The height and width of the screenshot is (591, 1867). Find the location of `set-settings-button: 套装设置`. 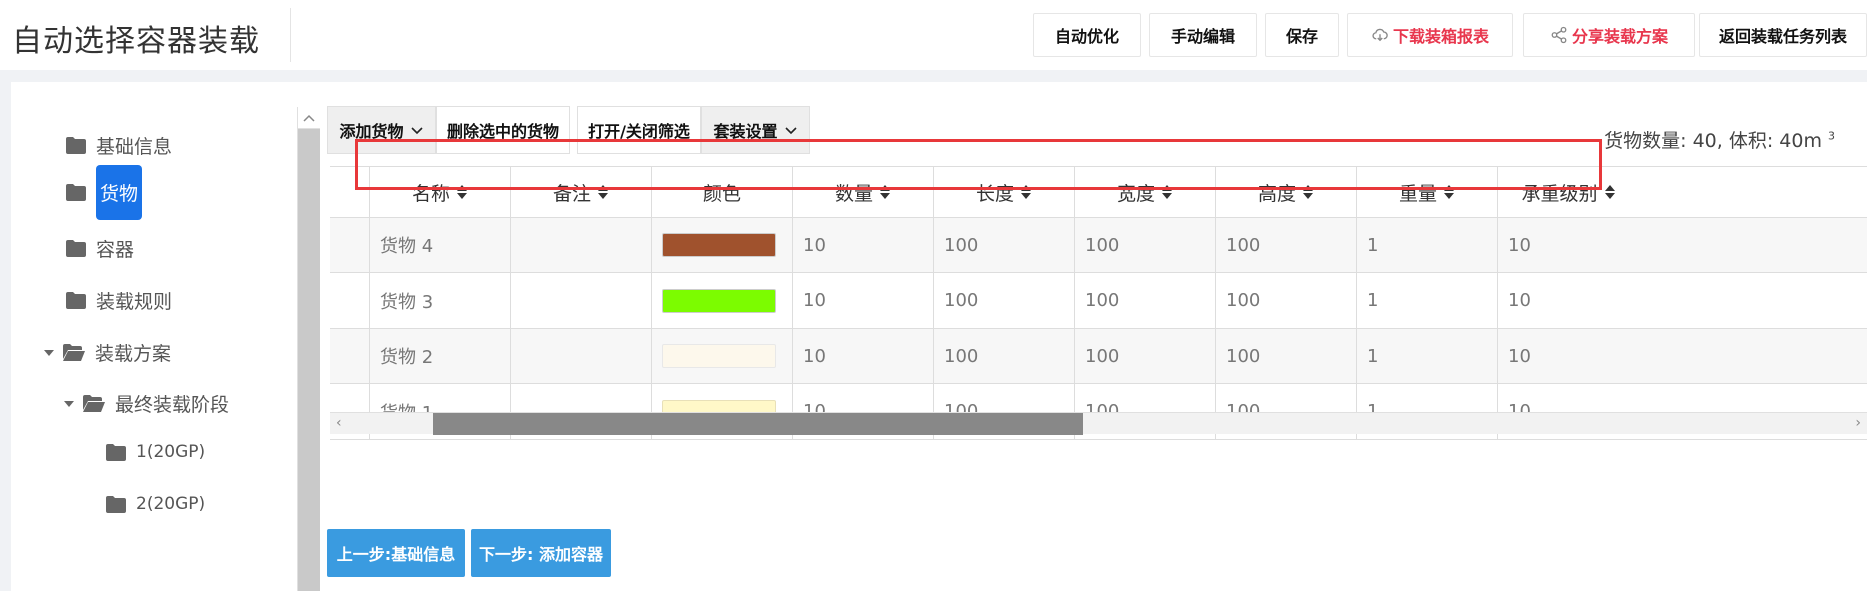

set-settings-button: 套装设置 is located at coordinates (755, 130).